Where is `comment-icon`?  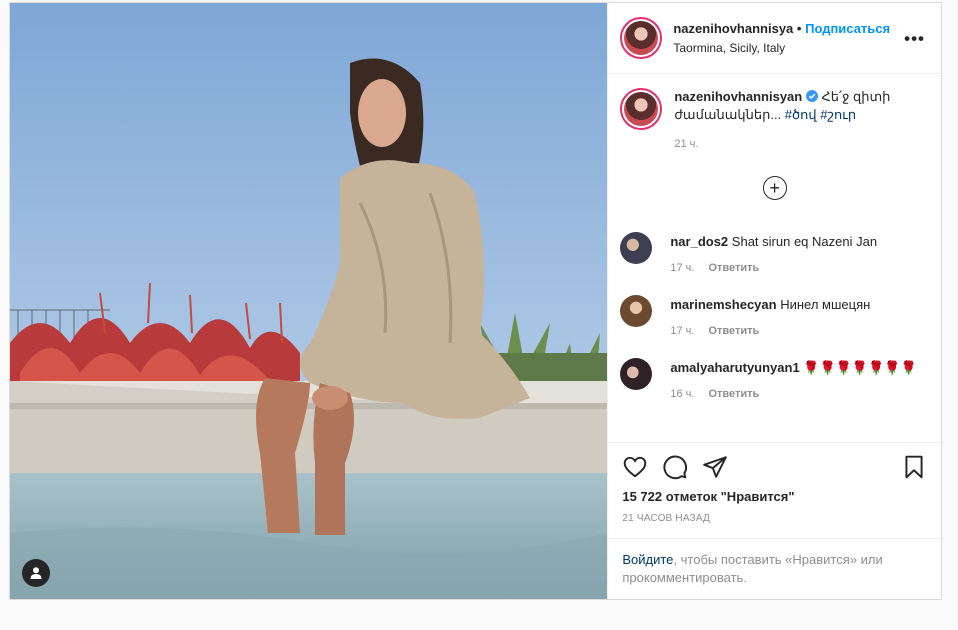 comment-icon is located at coordinates (675, 467).